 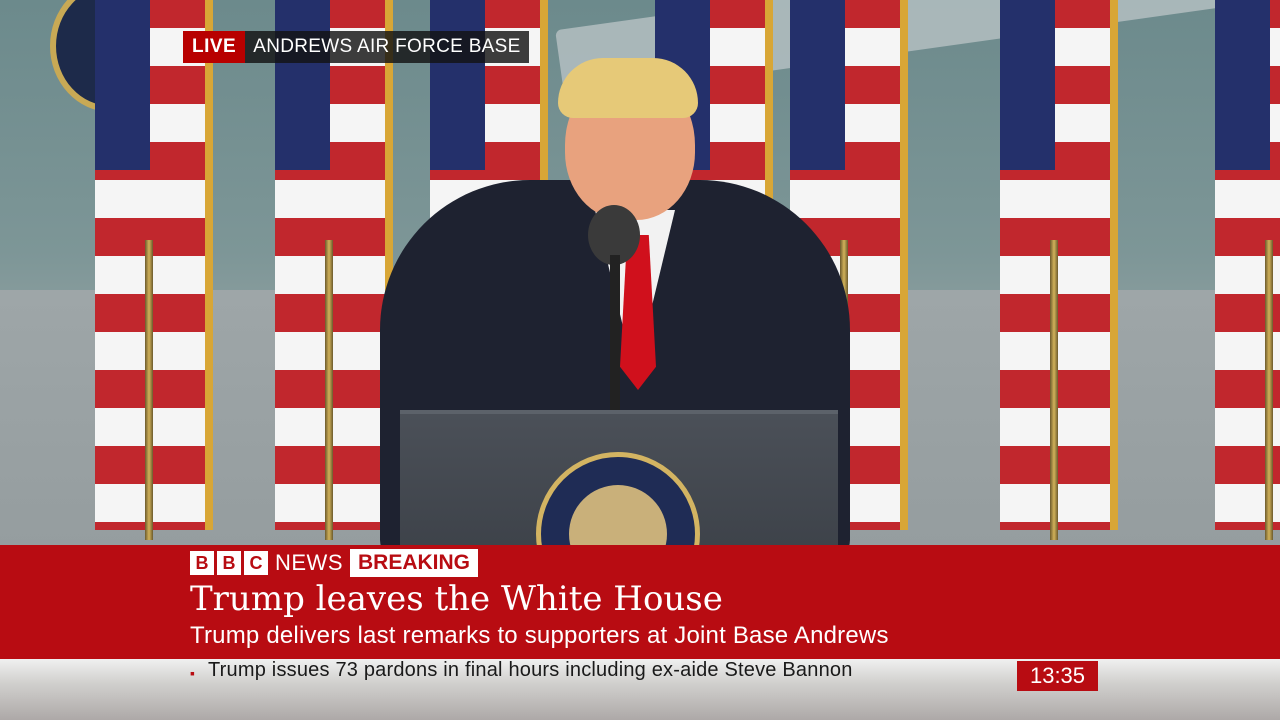 What do you see at coordinates (387, 47) in the screenshot?
I see `location-label: ANDREWS AIR FORCE BASE` at bounding box center [387, 47].